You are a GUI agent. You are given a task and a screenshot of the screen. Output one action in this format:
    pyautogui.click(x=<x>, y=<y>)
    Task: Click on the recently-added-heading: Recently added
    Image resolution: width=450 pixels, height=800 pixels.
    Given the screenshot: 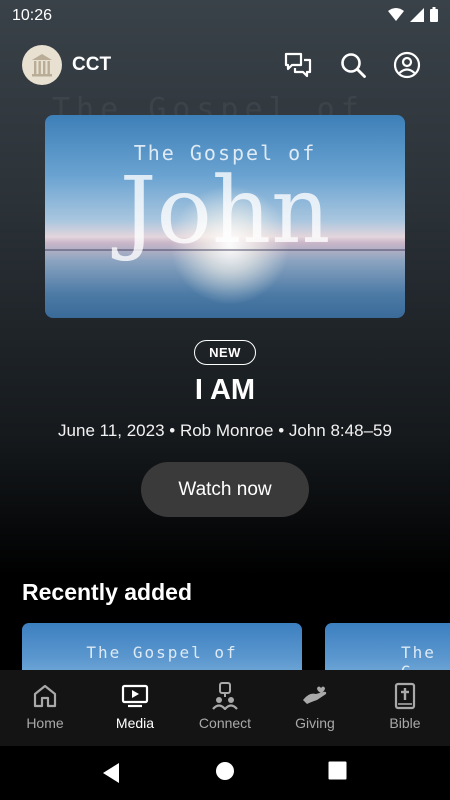 What is the action you would take?
    pyautogui.click(x=107, y=592)
    